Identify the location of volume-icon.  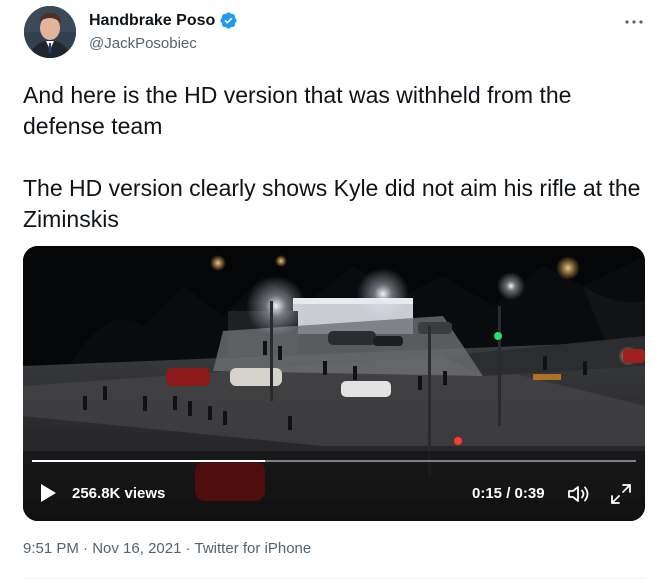
(579, 494).